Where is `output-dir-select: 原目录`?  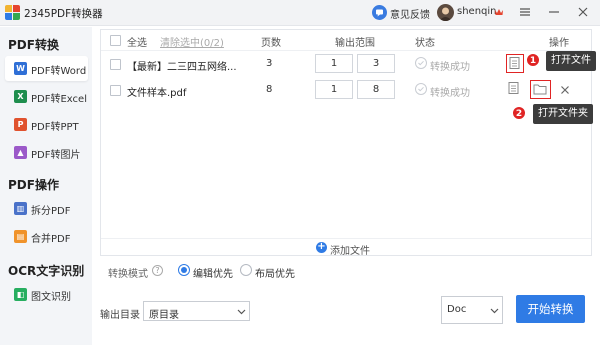
output-dir-select: 原目录 is located at coordinates (196, 311).